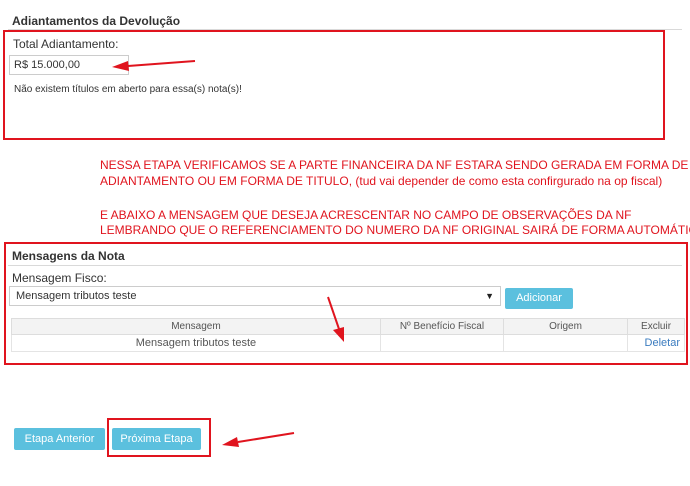  I want to click on arrow-to-total-input, so click(154, 65).